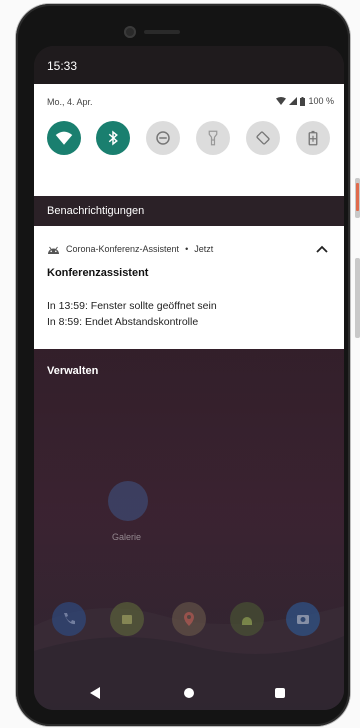 This screenshot has height=728, width=360. What do you see at coordinates (127, 537) in the screenshot?
I see `gallery-label: Galerie` at bounding box center [127, 537].